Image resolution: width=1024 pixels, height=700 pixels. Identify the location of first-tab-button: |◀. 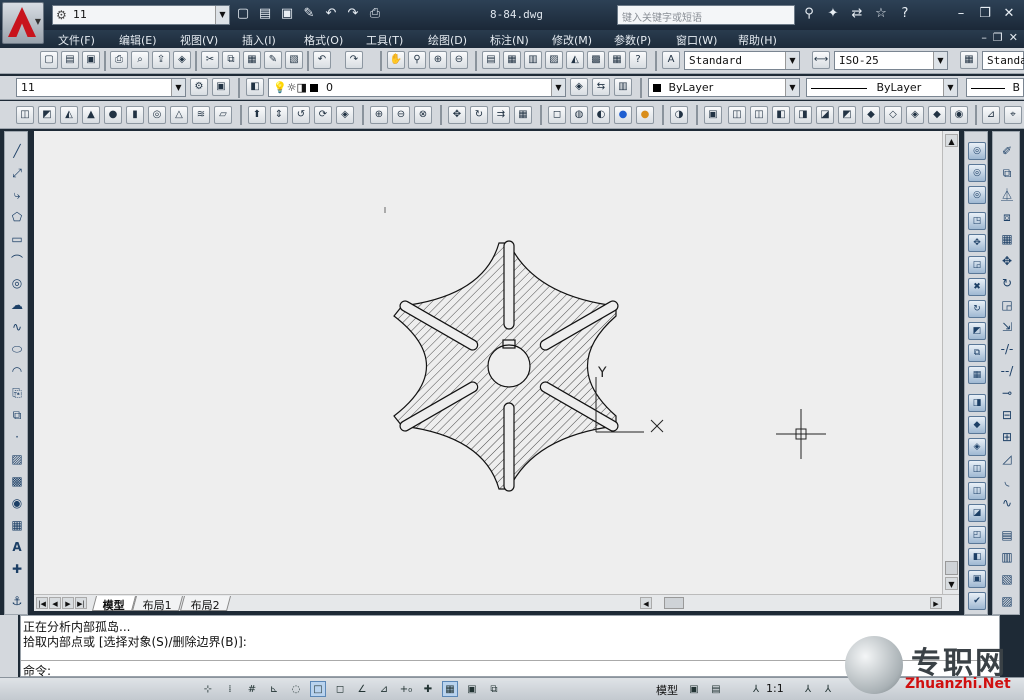
(42, 603).